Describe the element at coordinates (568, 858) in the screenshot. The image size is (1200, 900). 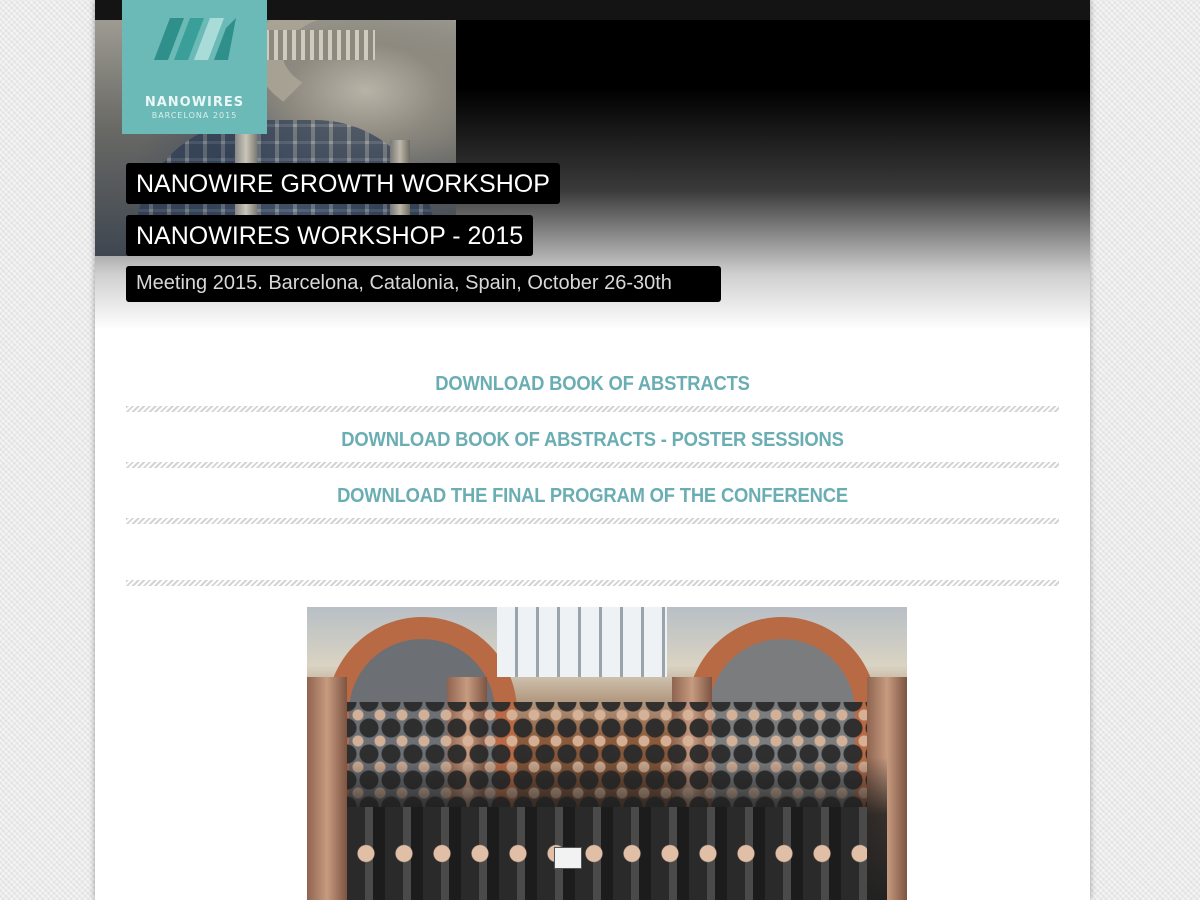
I see `sign` at that location.